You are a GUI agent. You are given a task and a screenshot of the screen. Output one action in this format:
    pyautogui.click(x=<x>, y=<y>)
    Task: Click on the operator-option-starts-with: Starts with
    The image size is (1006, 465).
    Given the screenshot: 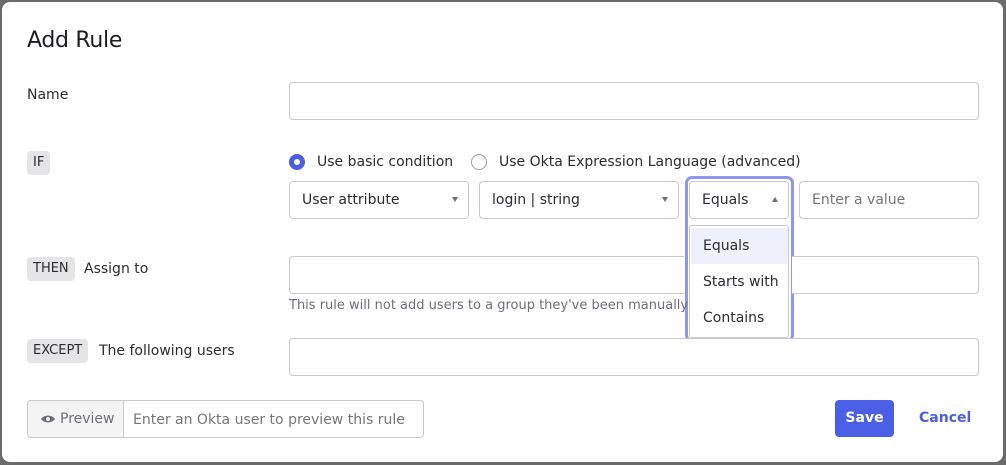 What is the action you would take?
    pyautogui.click(x=739, y=282)
    